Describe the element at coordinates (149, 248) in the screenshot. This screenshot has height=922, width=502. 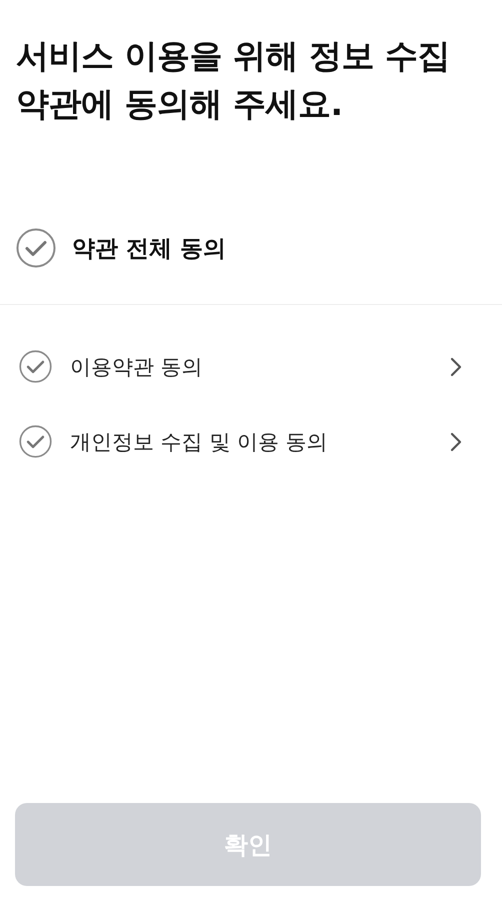
I see `agree-all-label: 약관 전체 동의` at that location.